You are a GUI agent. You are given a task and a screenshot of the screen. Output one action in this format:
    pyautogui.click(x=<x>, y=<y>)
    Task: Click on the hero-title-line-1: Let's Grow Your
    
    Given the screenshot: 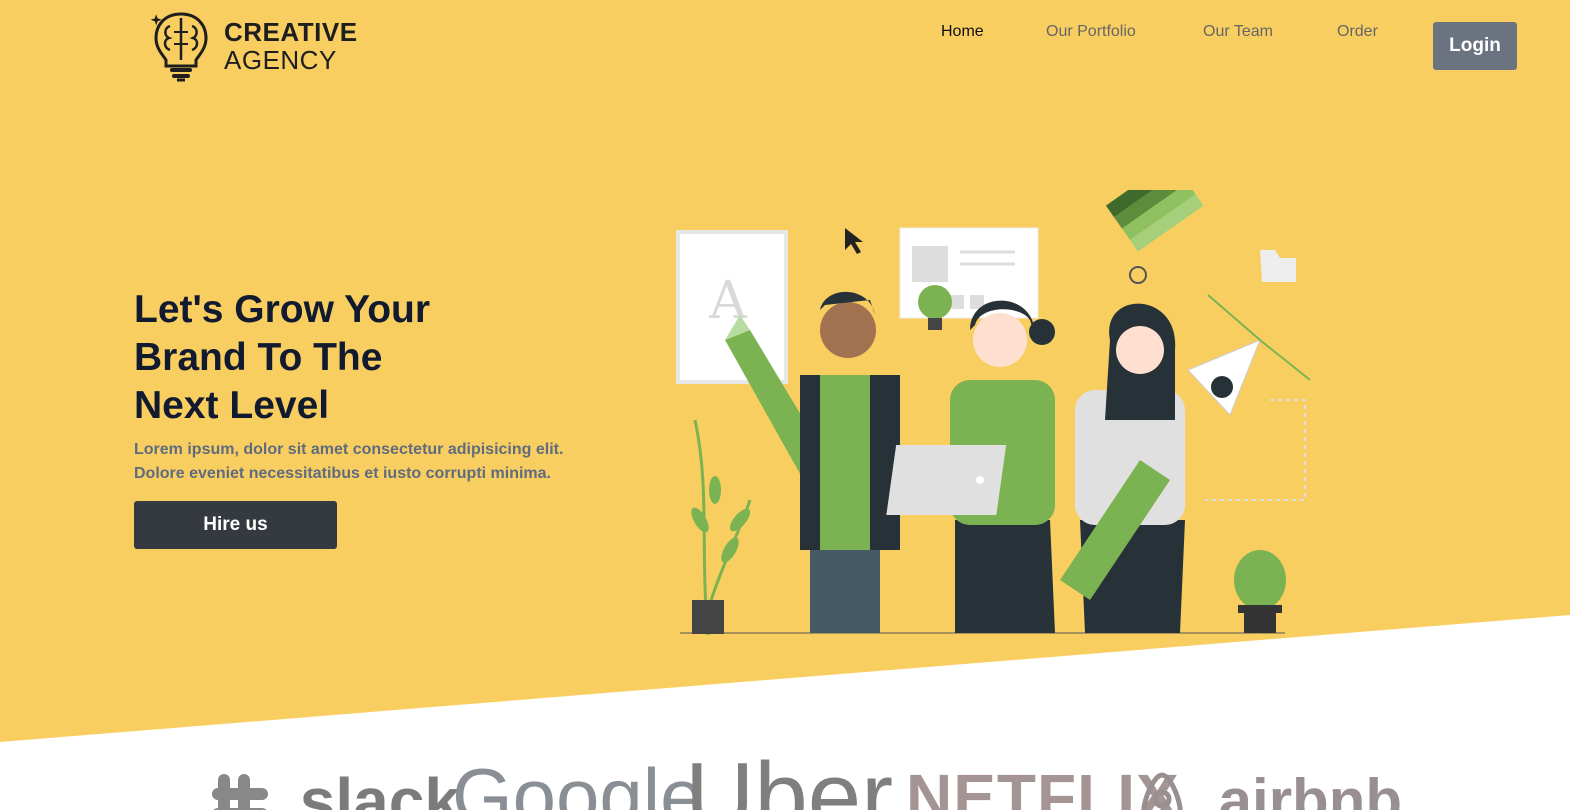 What is the action you would take?
    pyautogui.click(x=282, y=309)
    